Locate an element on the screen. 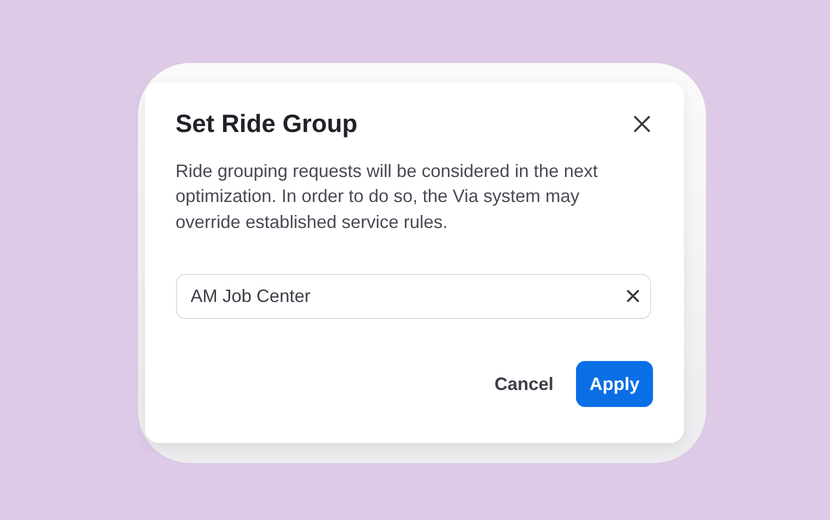  cancel-button: Cancel is located at coordinates (524, 384).